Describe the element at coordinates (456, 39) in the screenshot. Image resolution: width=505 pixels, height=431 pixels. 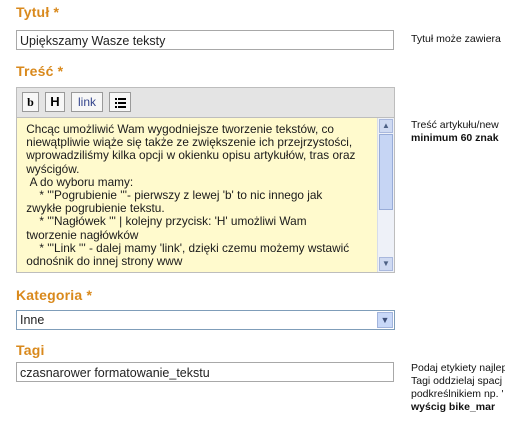
I see `title-help: Tytuł może zawiera` at that location.